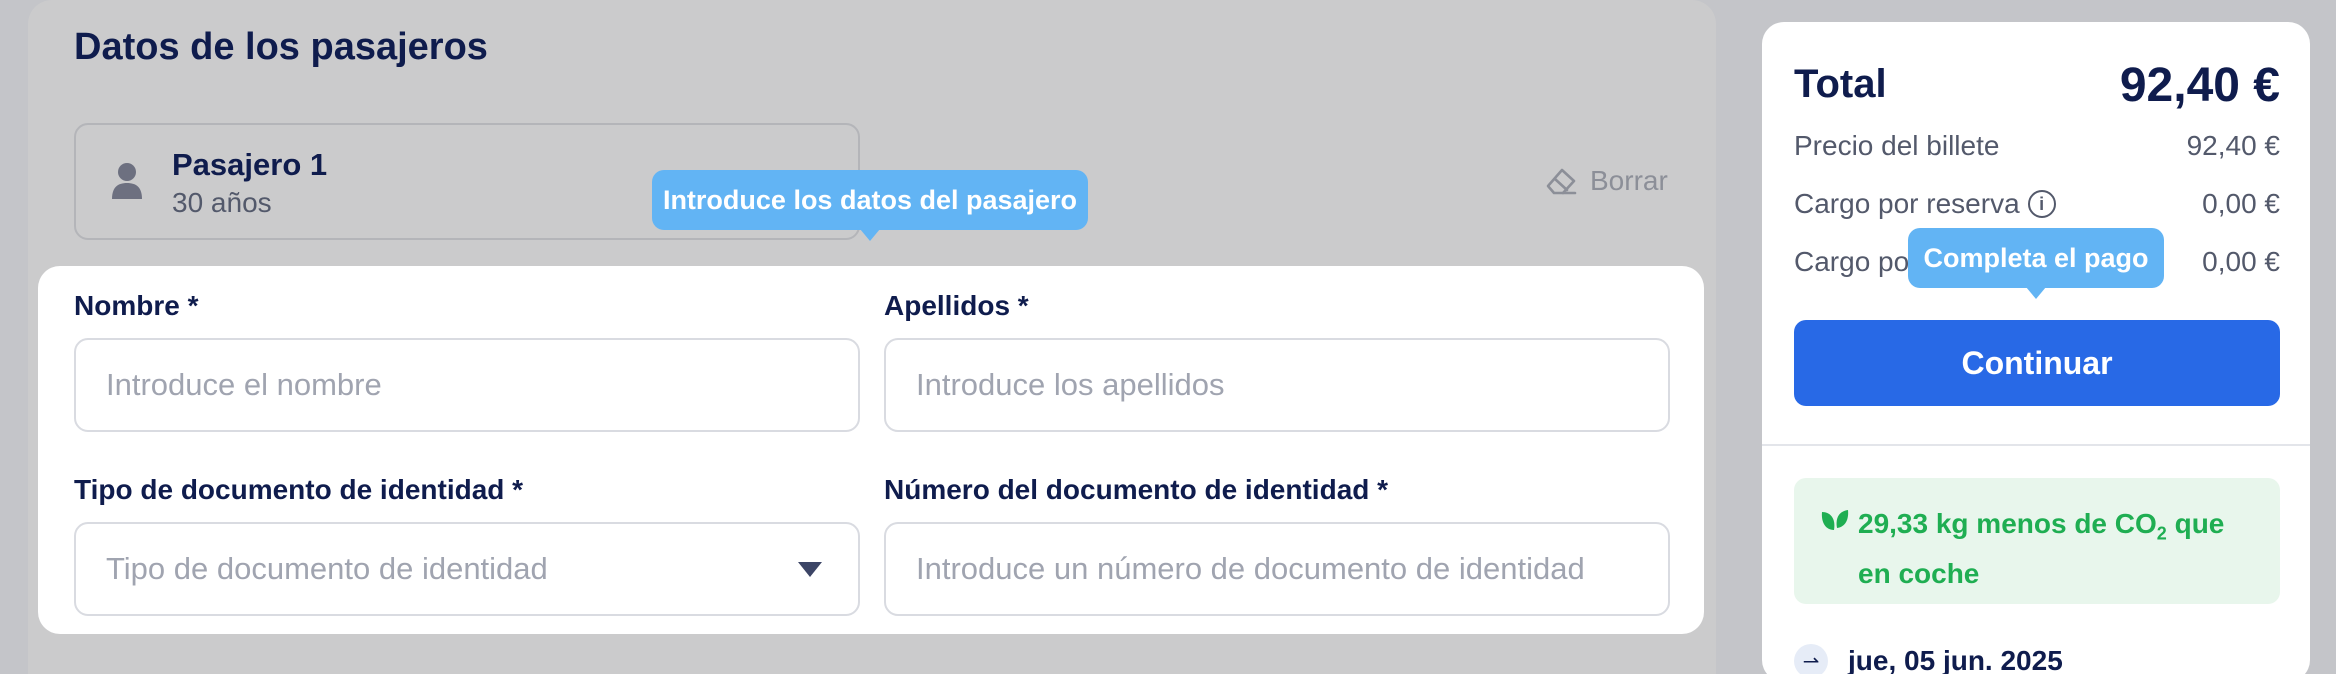 The width and height of the screenshot is (2336, 674). I want to click on info-icon: i, so click(2041, 204).